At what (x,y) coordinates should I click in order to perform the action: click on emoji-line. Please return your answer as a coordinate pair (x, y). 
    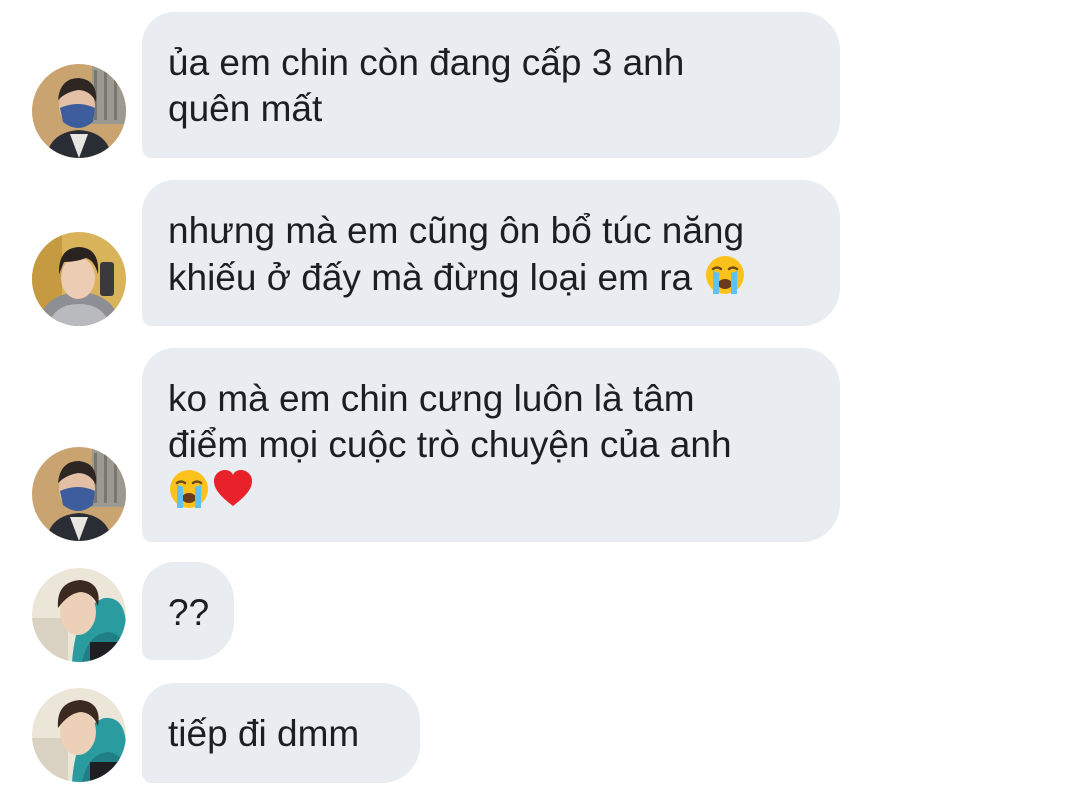
    Looking at the image, I should click on (492, 491).